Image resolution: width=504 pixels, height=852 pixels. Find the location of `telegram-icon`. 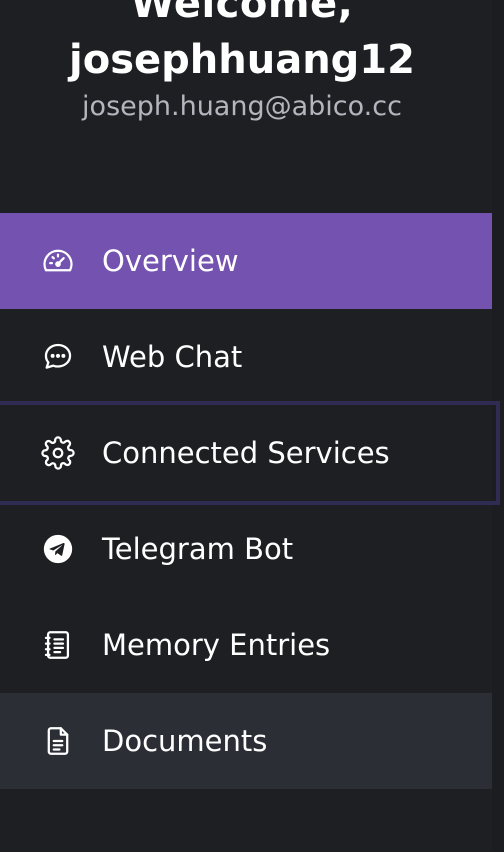

telegram-icon is located at coordinates (58, 549).